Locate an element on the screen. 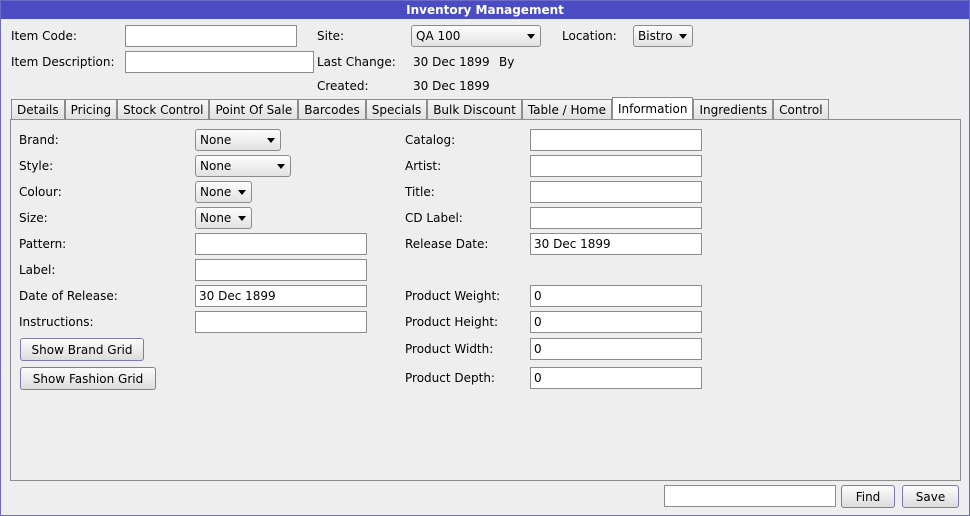 The image size is (970, 516). brand-label: Brand: is located at coordinates (39, 140).